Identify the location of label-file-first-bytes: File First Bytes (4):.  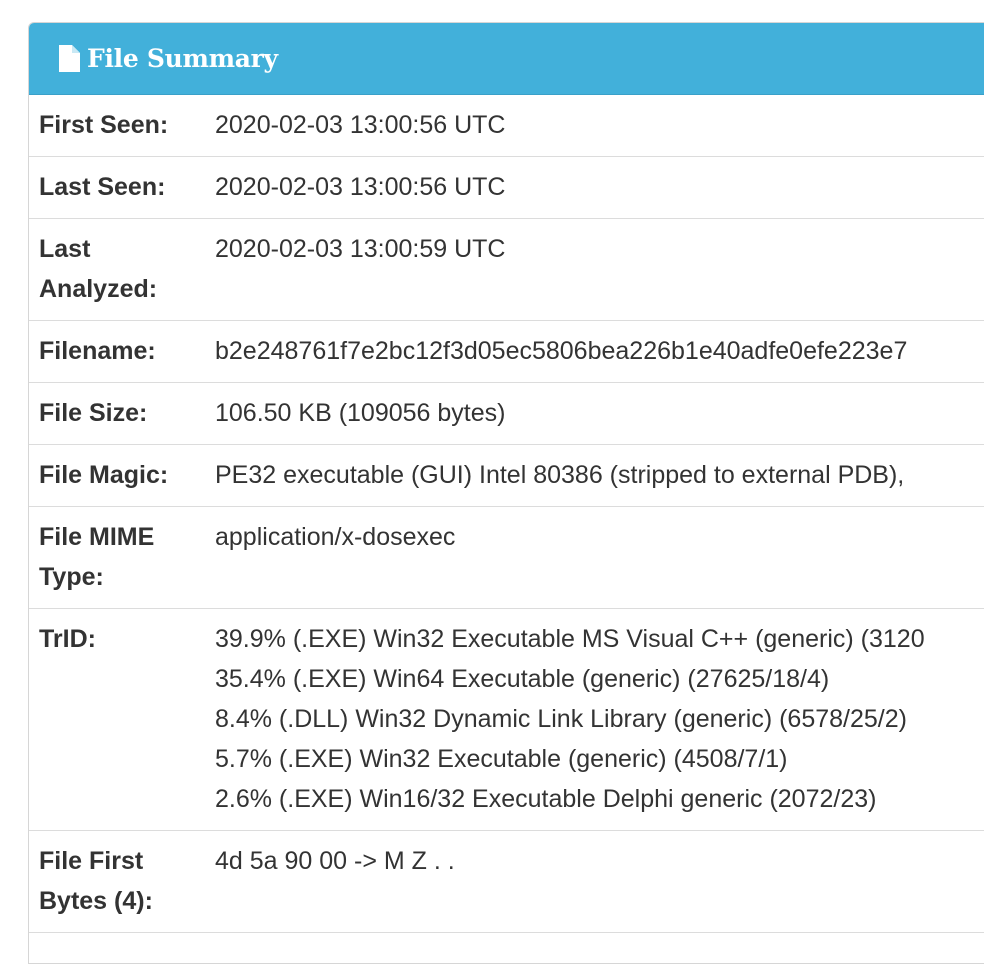
(117, 878).